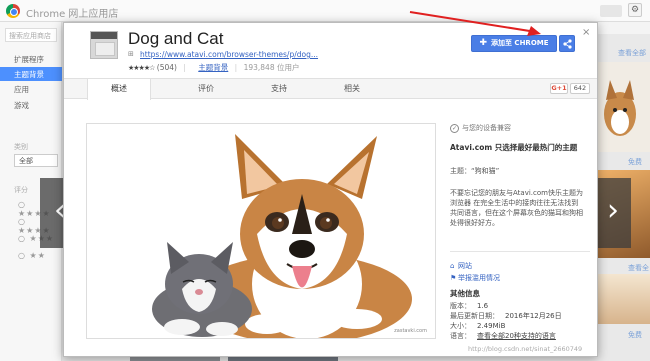 The image size is (650, 361). What do you see at coordinates (465, 266) in the screenshot?
I see `website-label: 网站` at bounding box center [465, 266].